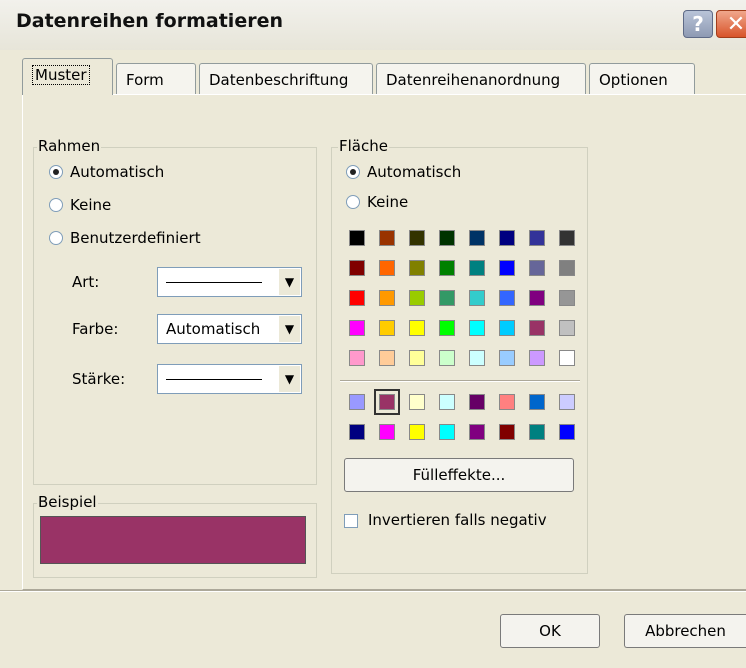 The height and width of the screenshot is (668, 746). What do you see at coordinates (414, 172) in the screenshot?
I see `label-flaeche-automatisch: Automatisch` at bounding box center [414, 172].